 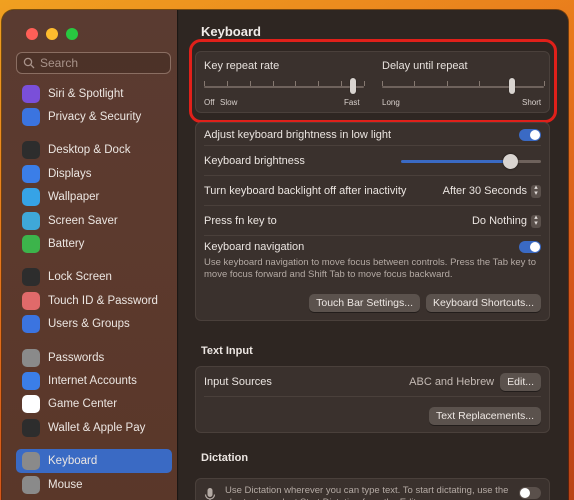 What do you see at coordinates (89, 150) in the screenshot?
I see `sidebar-item-label: Desktop & Dock` at bounding box center [89, 150].